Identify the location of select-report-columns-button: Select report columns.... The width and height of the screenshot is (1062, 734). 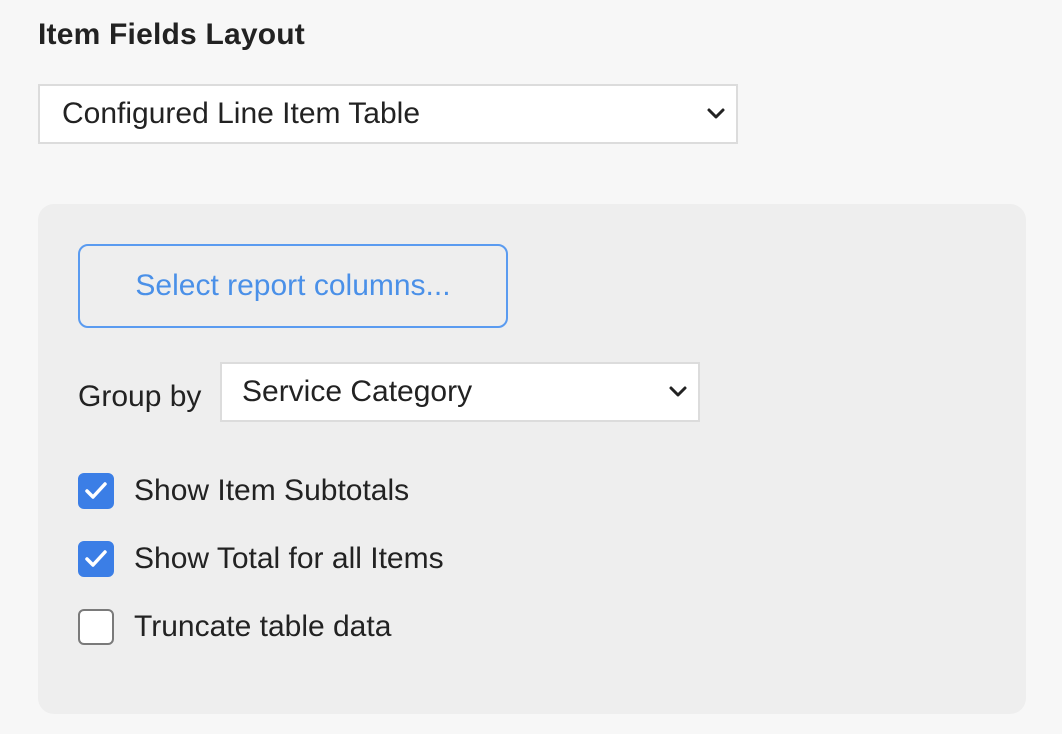
(293, 286).